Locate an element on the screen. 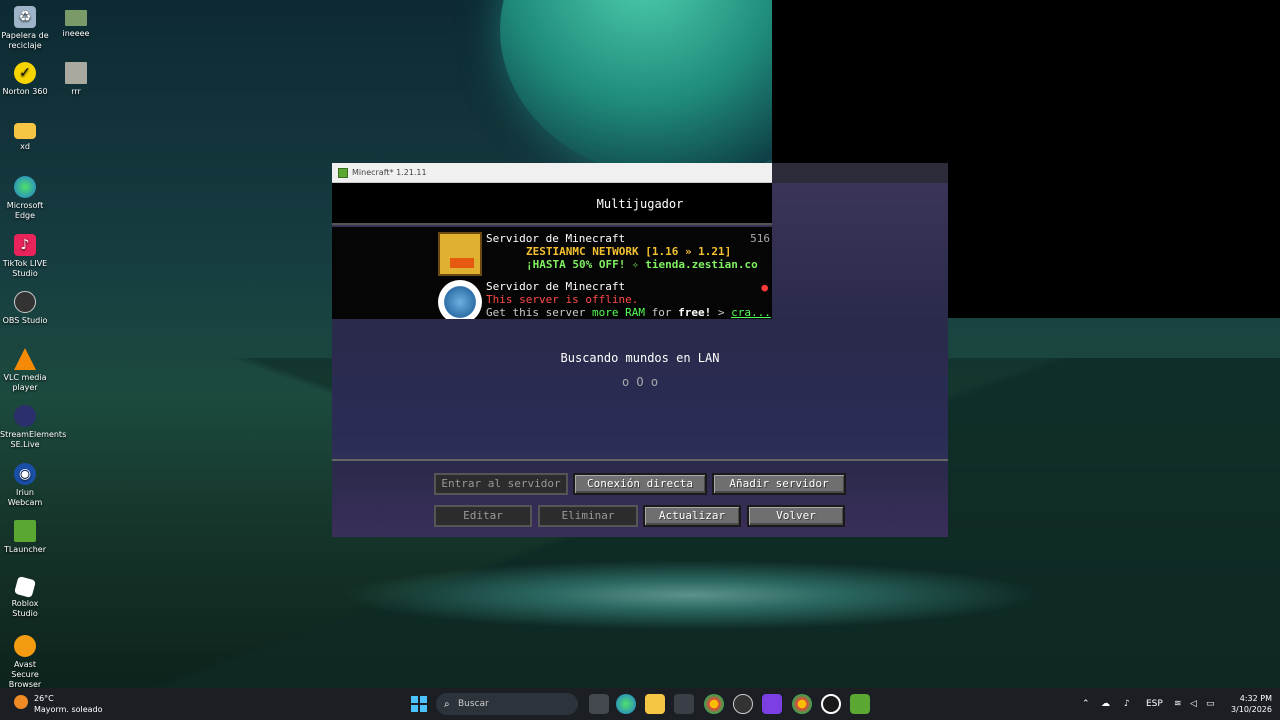 This screenshot has height=720, width=1280. avast-icon is located at coordinates (25, 646).